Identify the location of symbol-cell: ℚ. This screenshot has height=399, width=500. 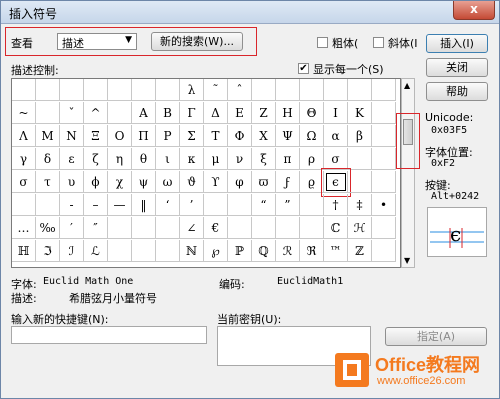
(264, 251).